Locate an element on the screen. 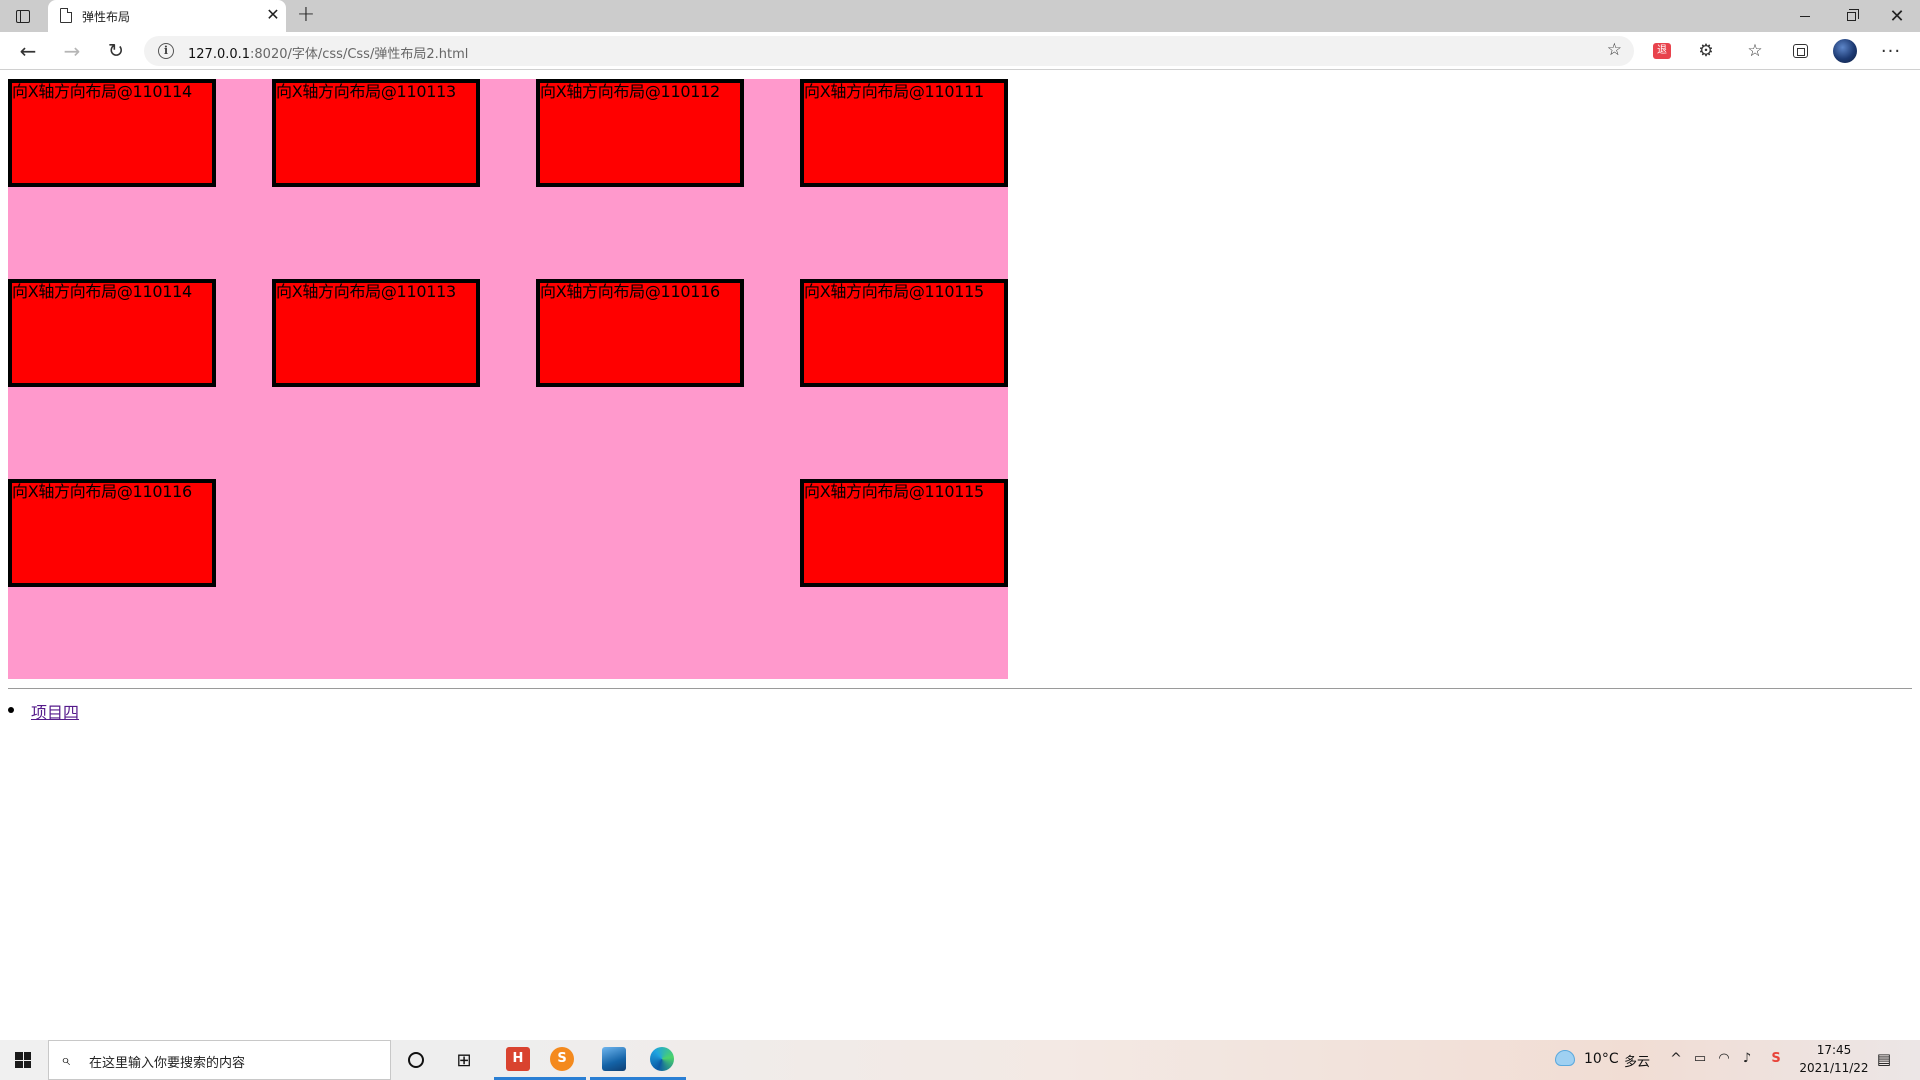 This screenshot has width=1920, height=1080. url-text: 127.0.0.1:8020/字体/css/Css/弹性布局2.html is located at coordinates (328, 52).